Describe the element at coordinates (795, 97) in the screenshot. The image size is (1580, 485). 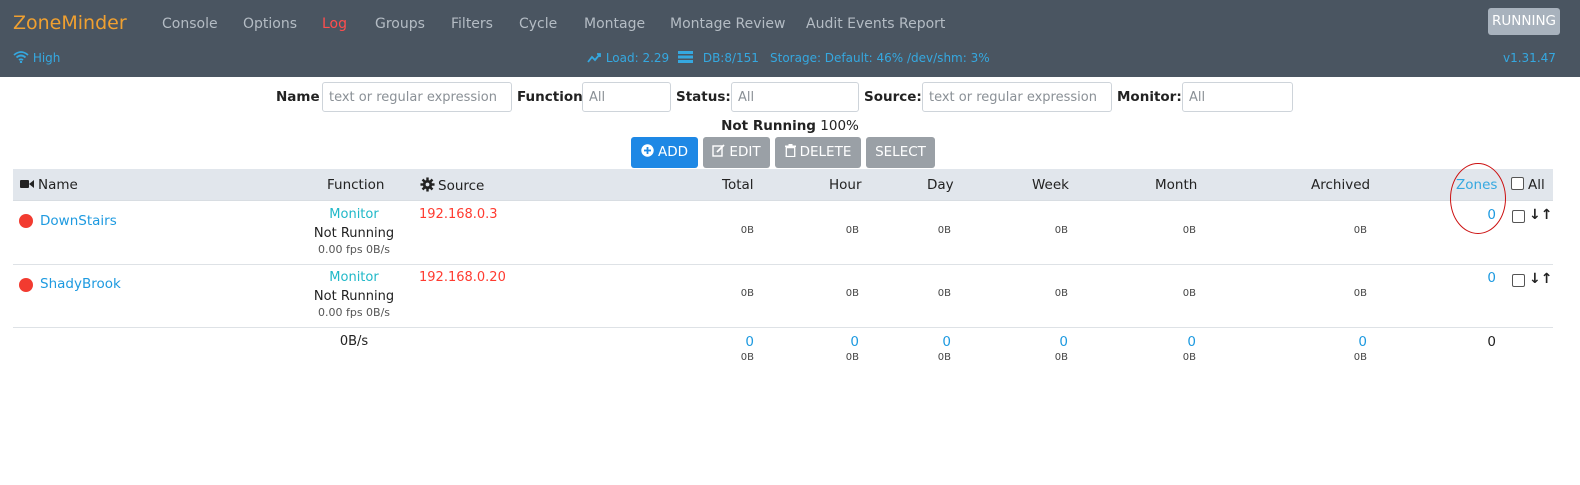
I see `filter-status-select` at that location.